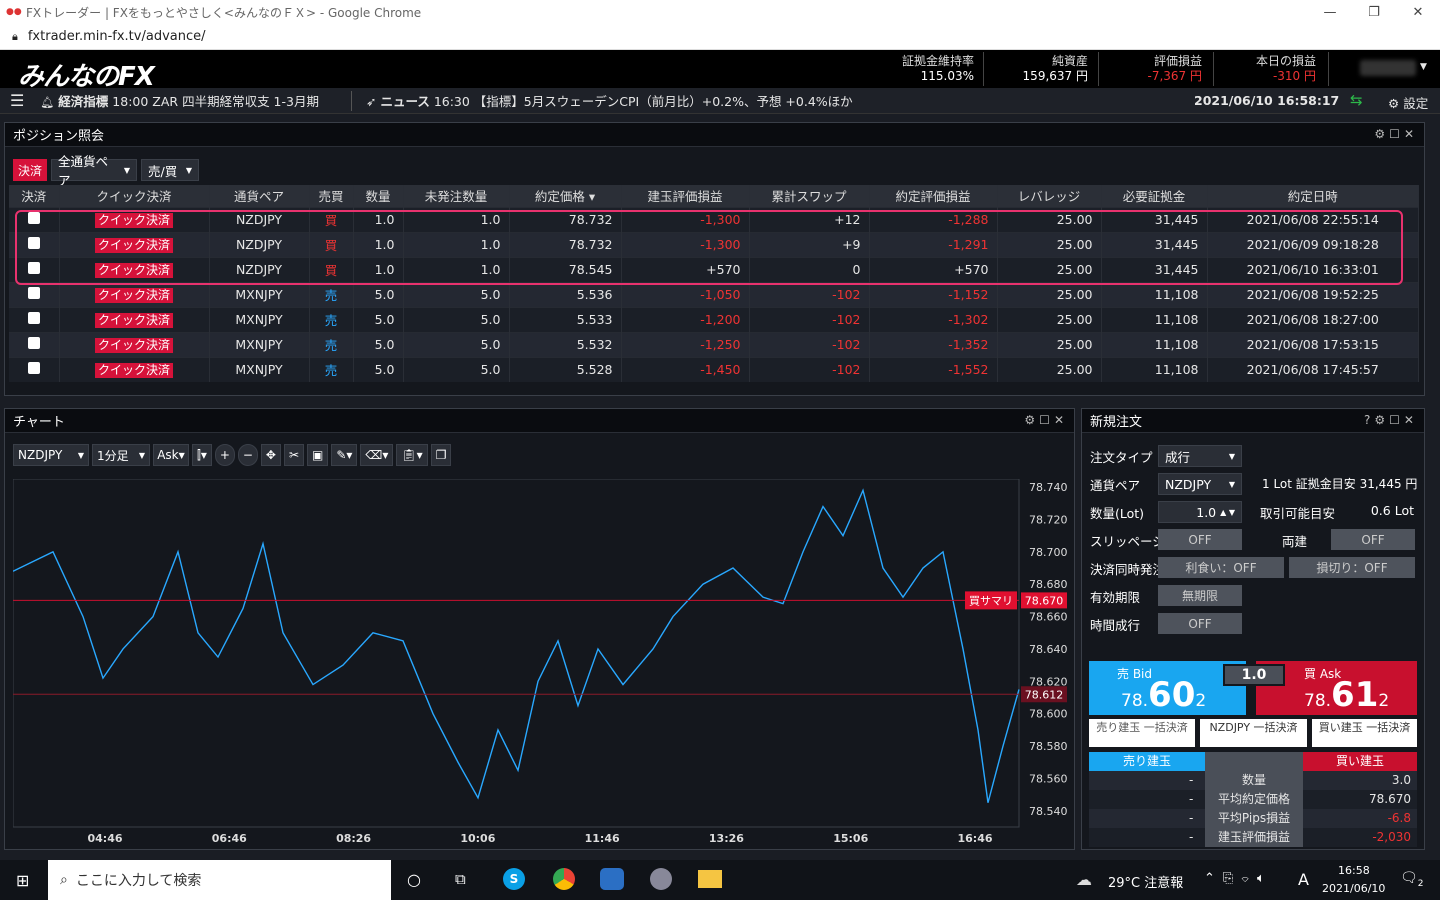 The image size is (1440, 900). What do you see at coordinates (117, 36) in the screenshot?
I see `url-text: fxtrader.min-fx.tv/advance/` at bounding box center [117, 36].